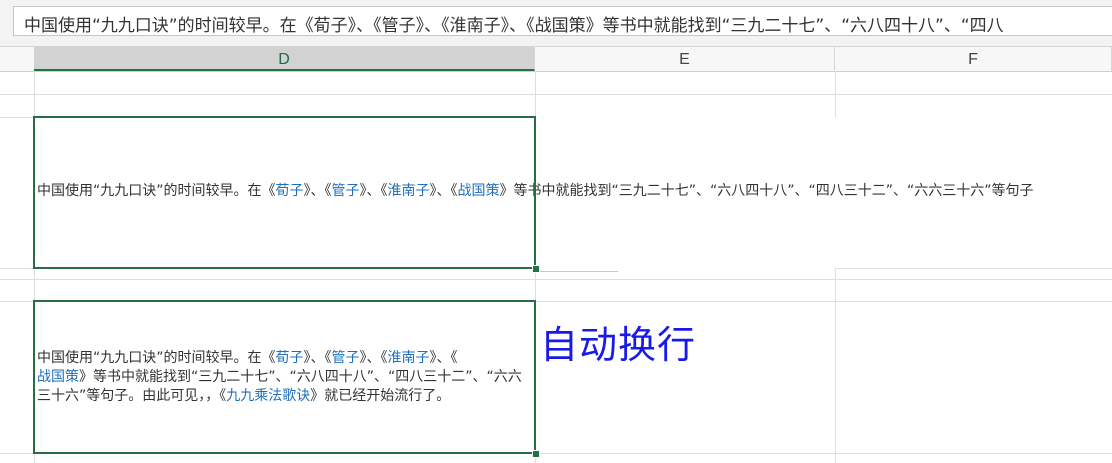 This screenshot has height=463, width=1112. What do you see at coordinates (685, 59) in the screenshot?
I see `column-header-e: E` at bounding box center [685, 59].